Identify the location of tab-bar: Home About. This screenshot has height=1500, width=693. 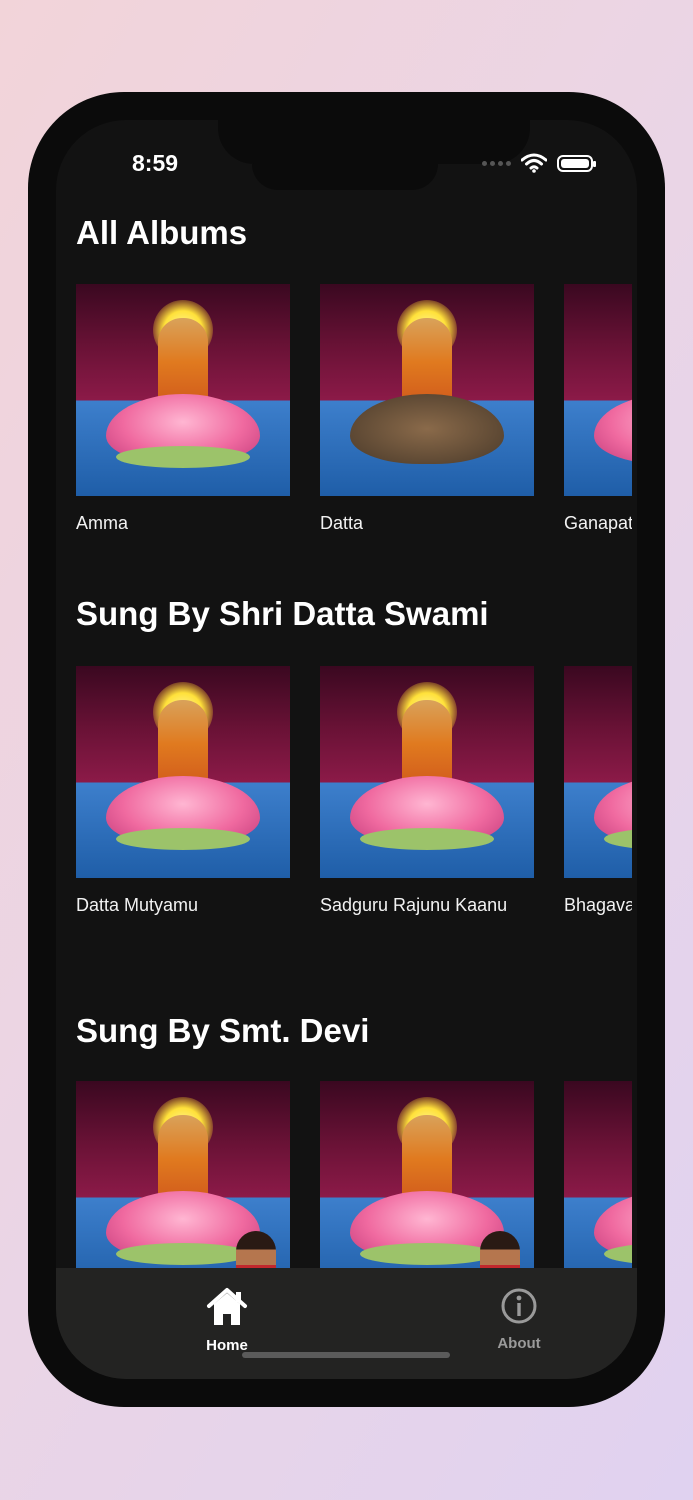
(346, 1323).